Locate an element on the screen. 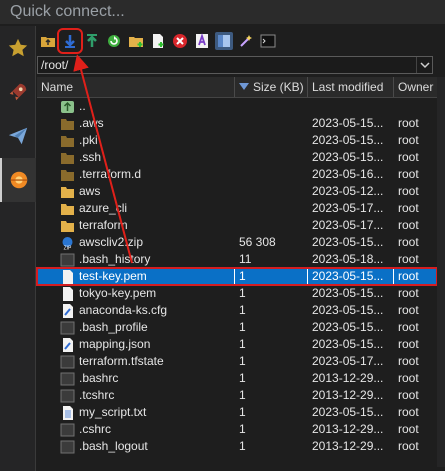  file-row: .bash_logout 1 2013-12-29... root is located at coordinates (237, 446).